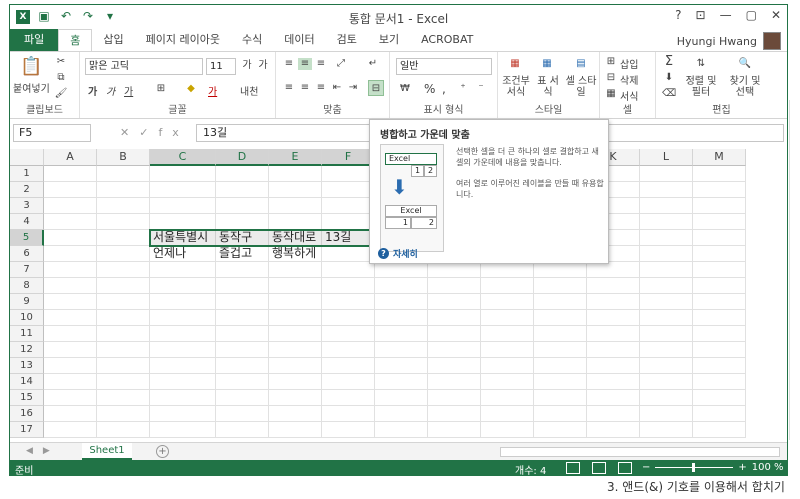  I want to click on tab-view: 보기, so click(389, 40).